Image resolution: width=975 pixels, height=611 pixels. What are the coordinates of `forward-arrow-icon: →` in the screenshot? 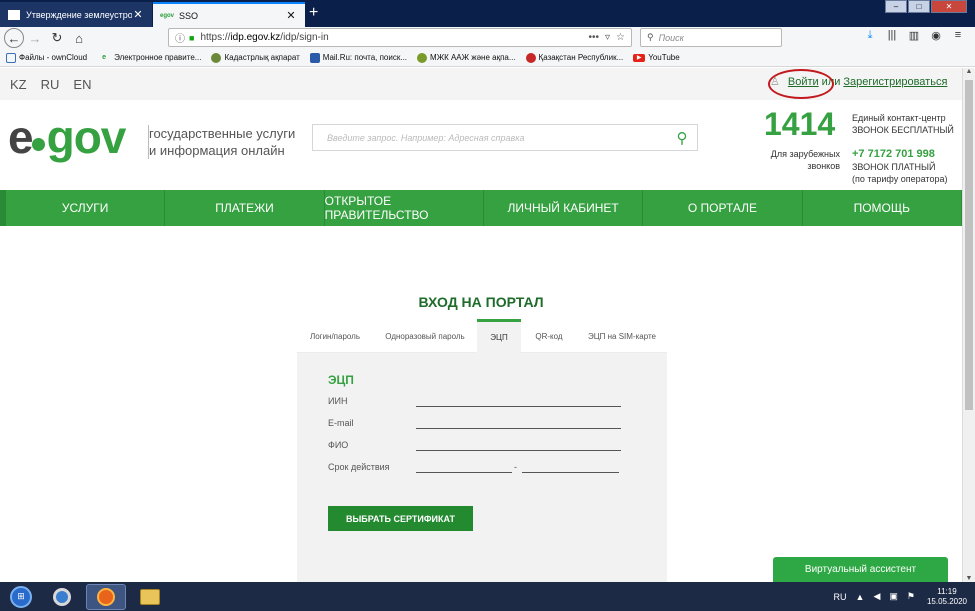 It's located at (35, 38).